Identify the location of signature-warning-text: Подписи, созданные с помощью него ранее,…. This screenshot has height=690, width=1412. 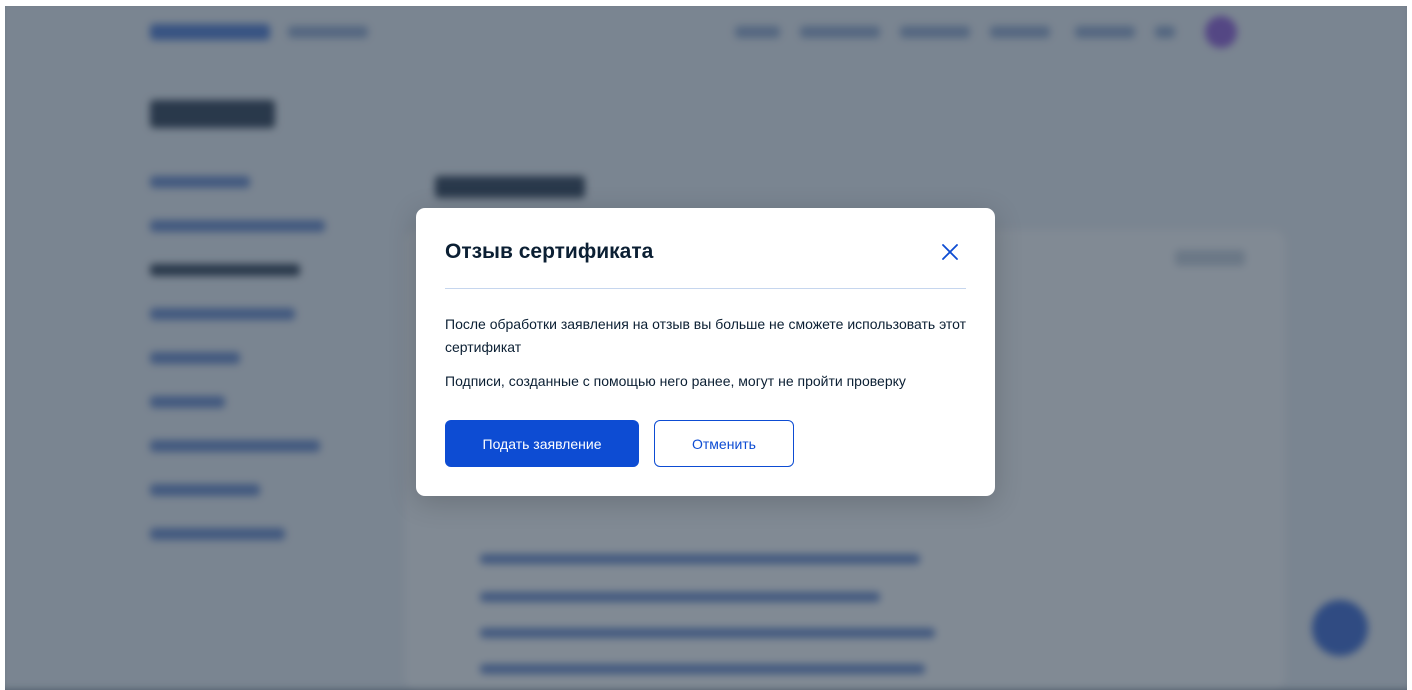
(675, 381).